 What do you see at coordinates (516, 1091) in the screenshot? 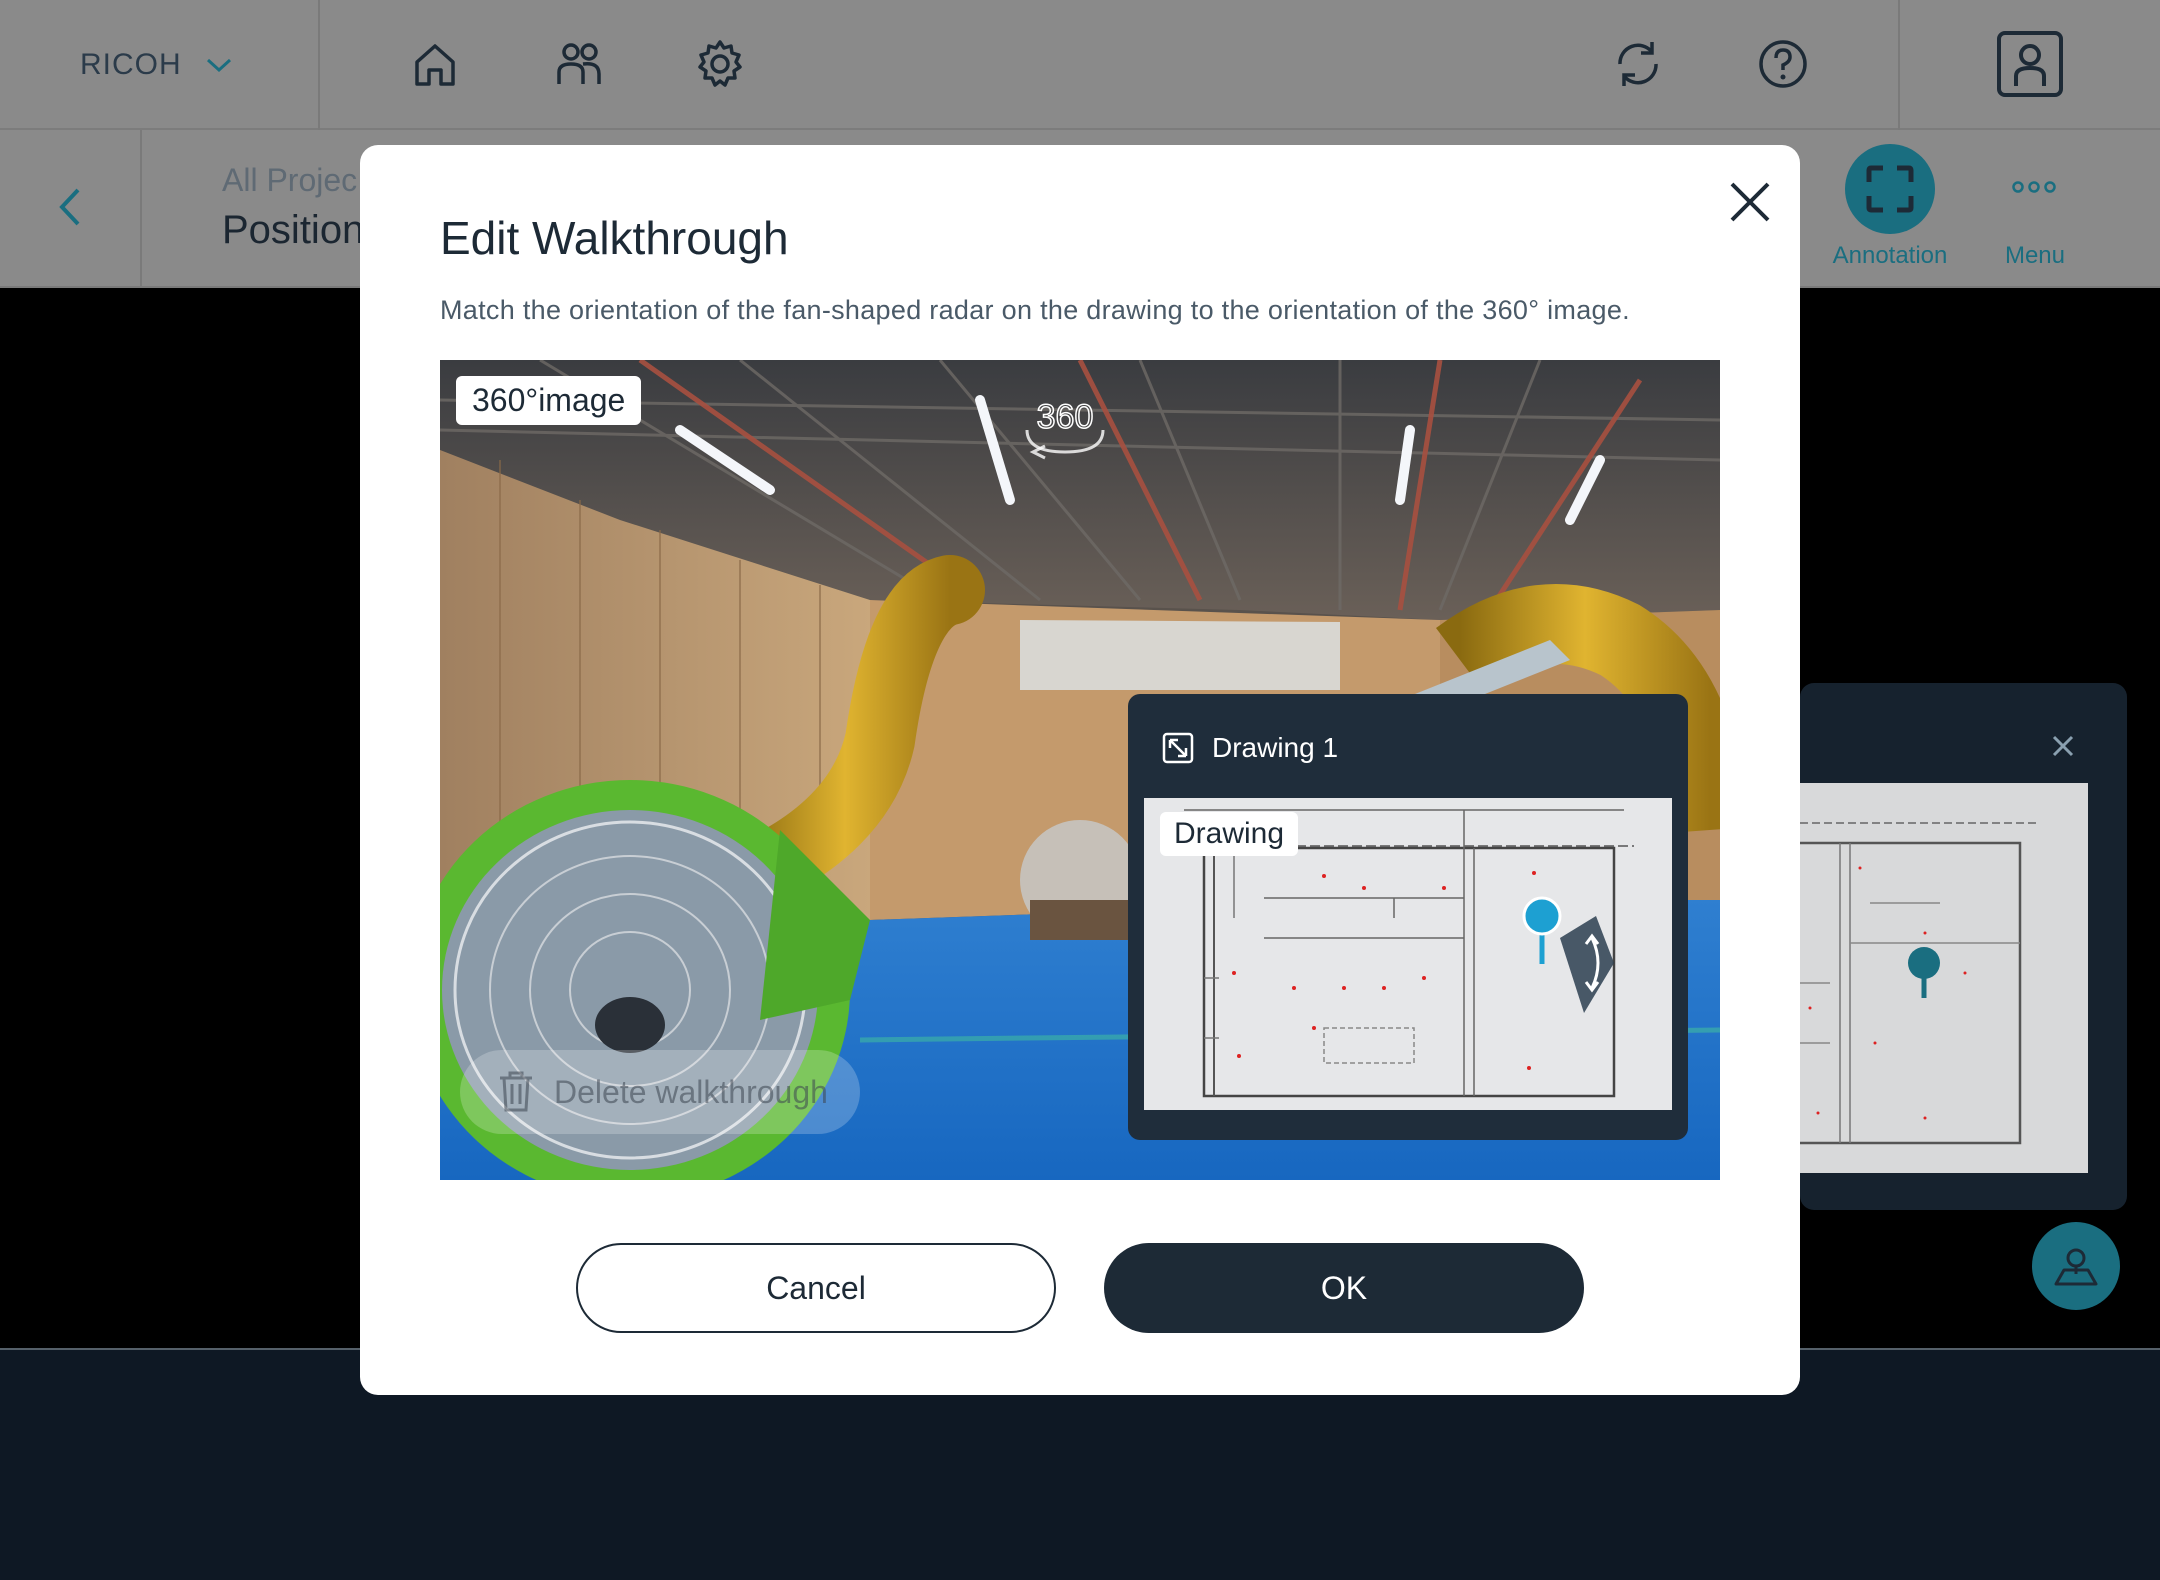
I see `trash-icon` at bounding box center [516, 1091].